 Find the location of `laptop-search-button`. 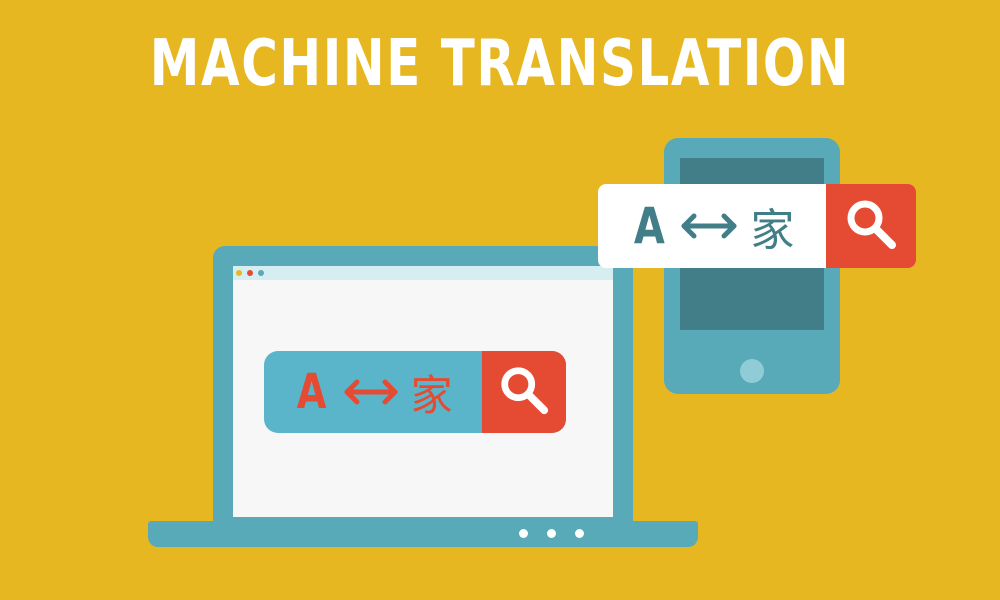

laptop-search-button is located at coordinates (524, 392).